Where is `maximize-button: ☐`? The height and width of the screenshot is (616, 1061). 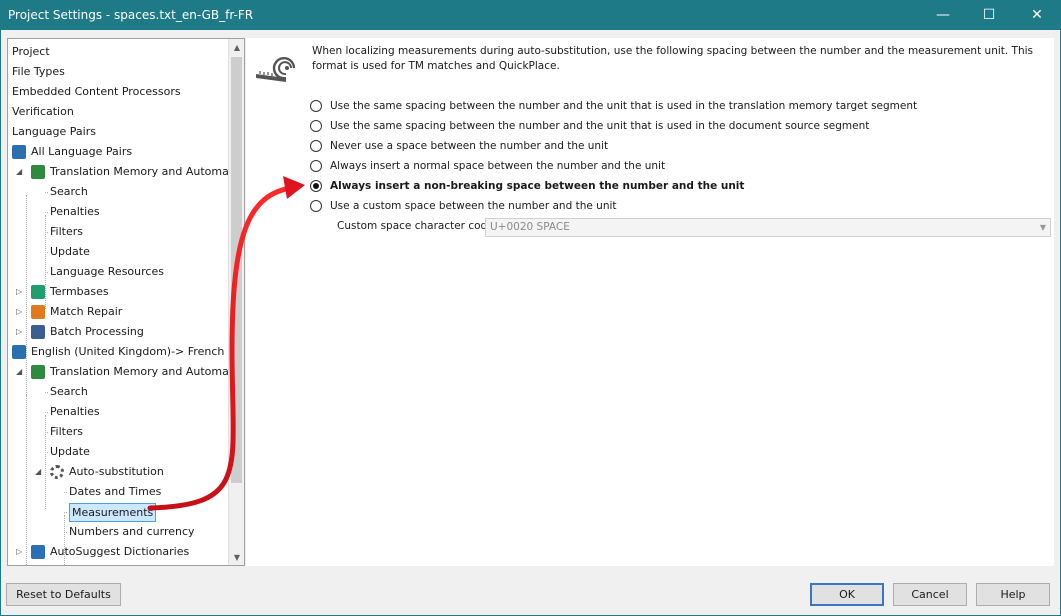
maximize-button: ☐ is located at coordinates (989, 15).